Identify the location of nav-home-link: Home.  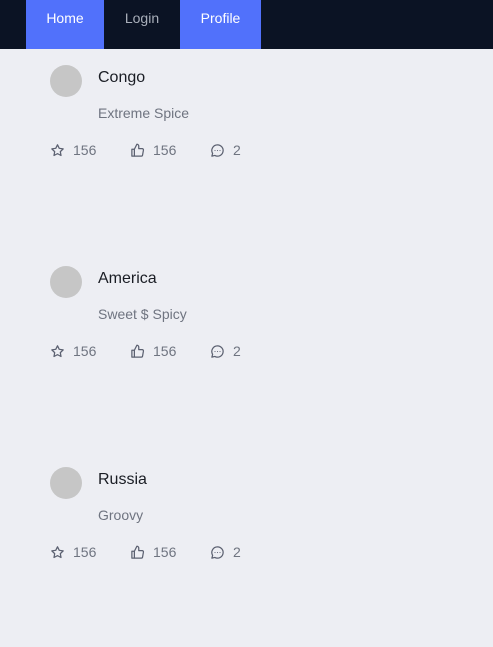
(65, 24).